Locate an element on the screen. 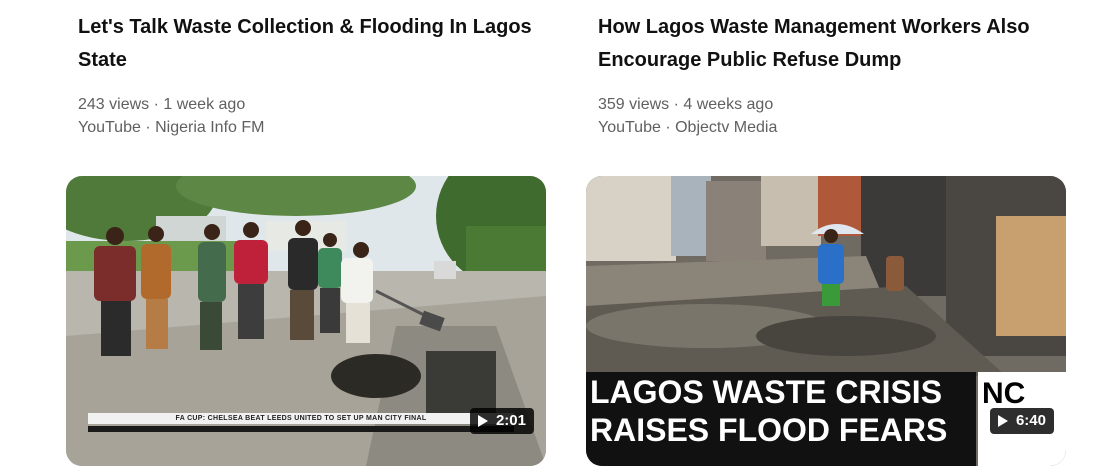  ticker-bar is located at coordinates (301, 429).